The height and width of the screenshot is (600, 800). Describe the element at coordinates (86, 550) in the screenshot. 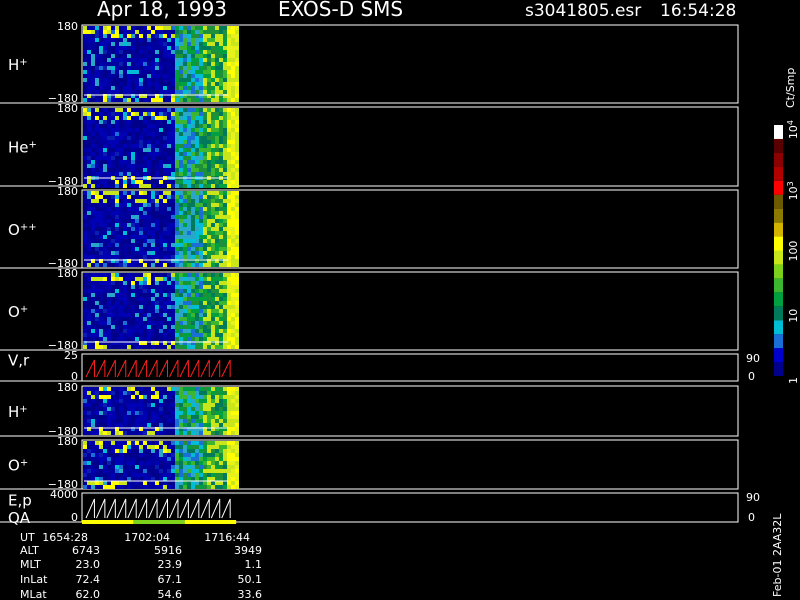

I see `footer-cell: 6743` at that location.